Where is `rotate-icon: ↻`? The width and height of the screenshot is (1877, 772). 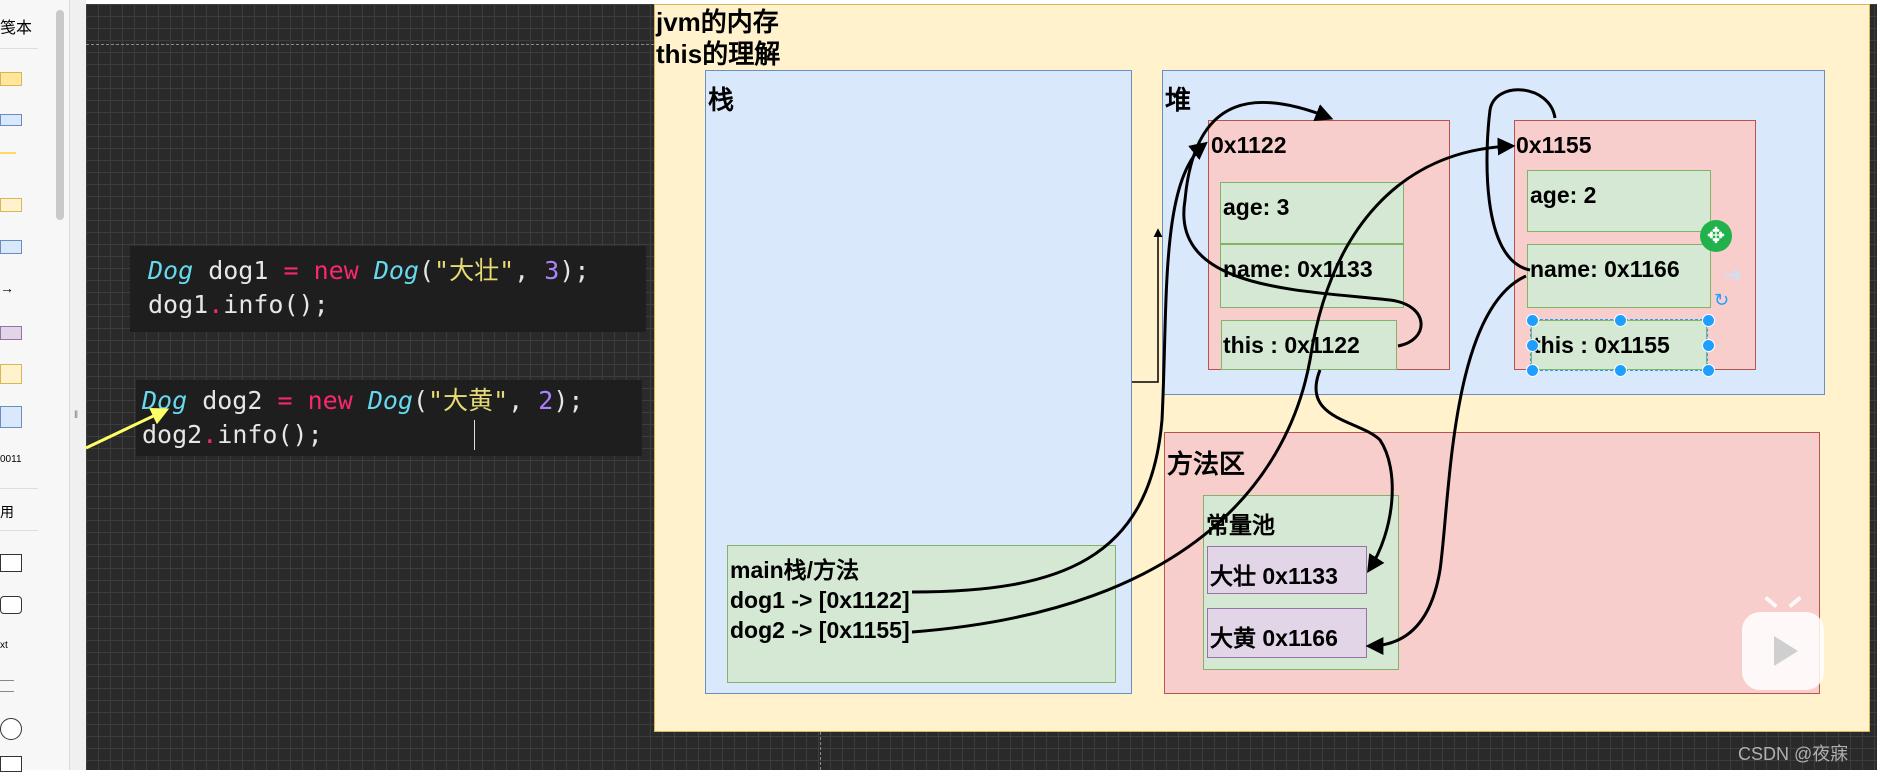
rotate-icon: ↻ is located at coordinates (1721, 300).